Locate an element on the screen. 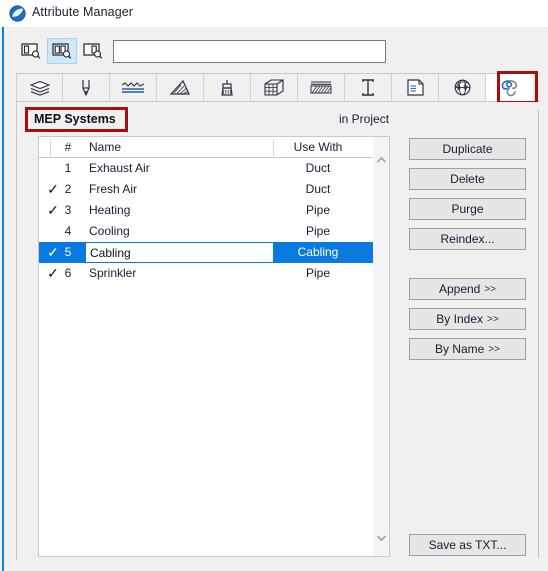 The height and width of the screenshot is (571, 548). mep-systems-icon is located at coordinates (510, 88).